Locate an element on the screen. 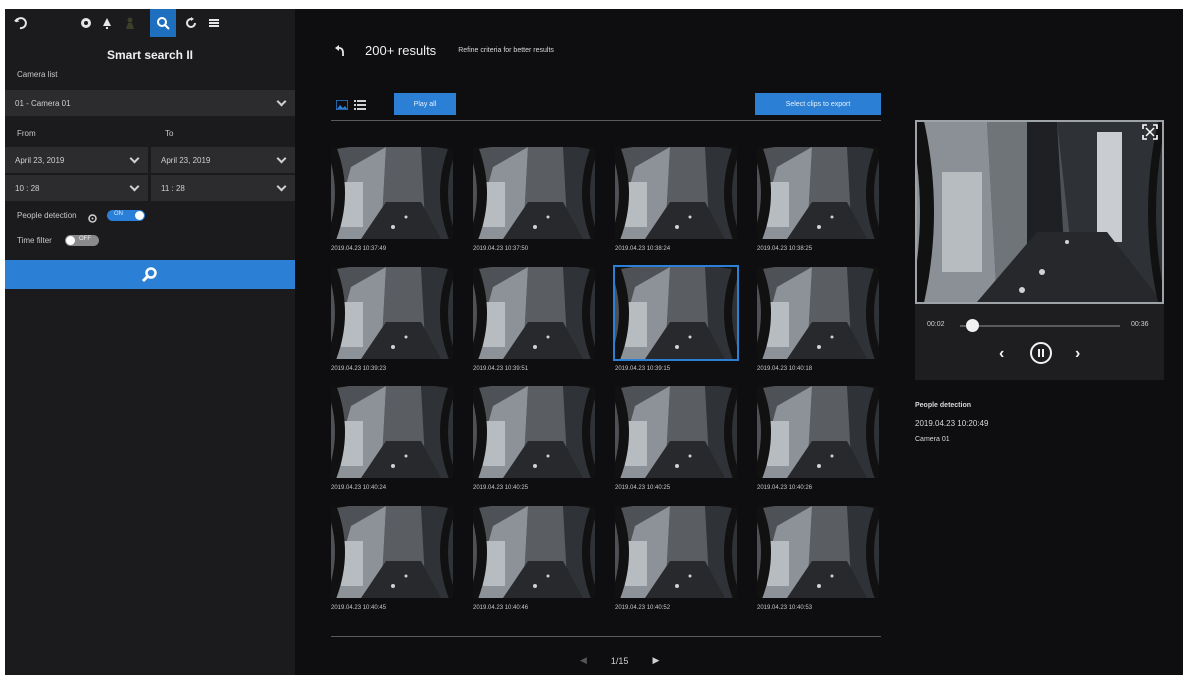 The image size is (1187, 675). people-detection-label: People detection is located at coordinates (47, 215).